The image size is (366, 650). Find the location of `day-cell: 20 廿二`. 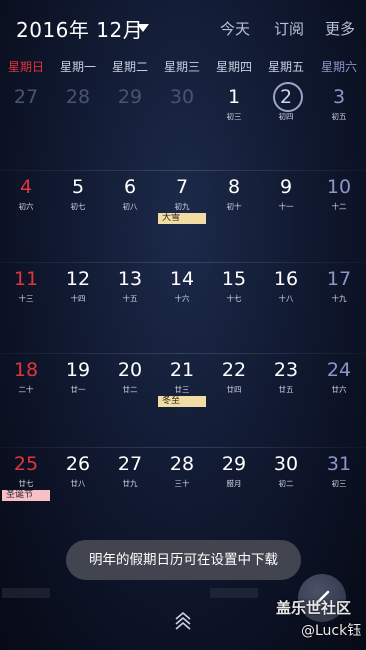

day-cell: 20 廿二 is located at coordinates (130, 398).